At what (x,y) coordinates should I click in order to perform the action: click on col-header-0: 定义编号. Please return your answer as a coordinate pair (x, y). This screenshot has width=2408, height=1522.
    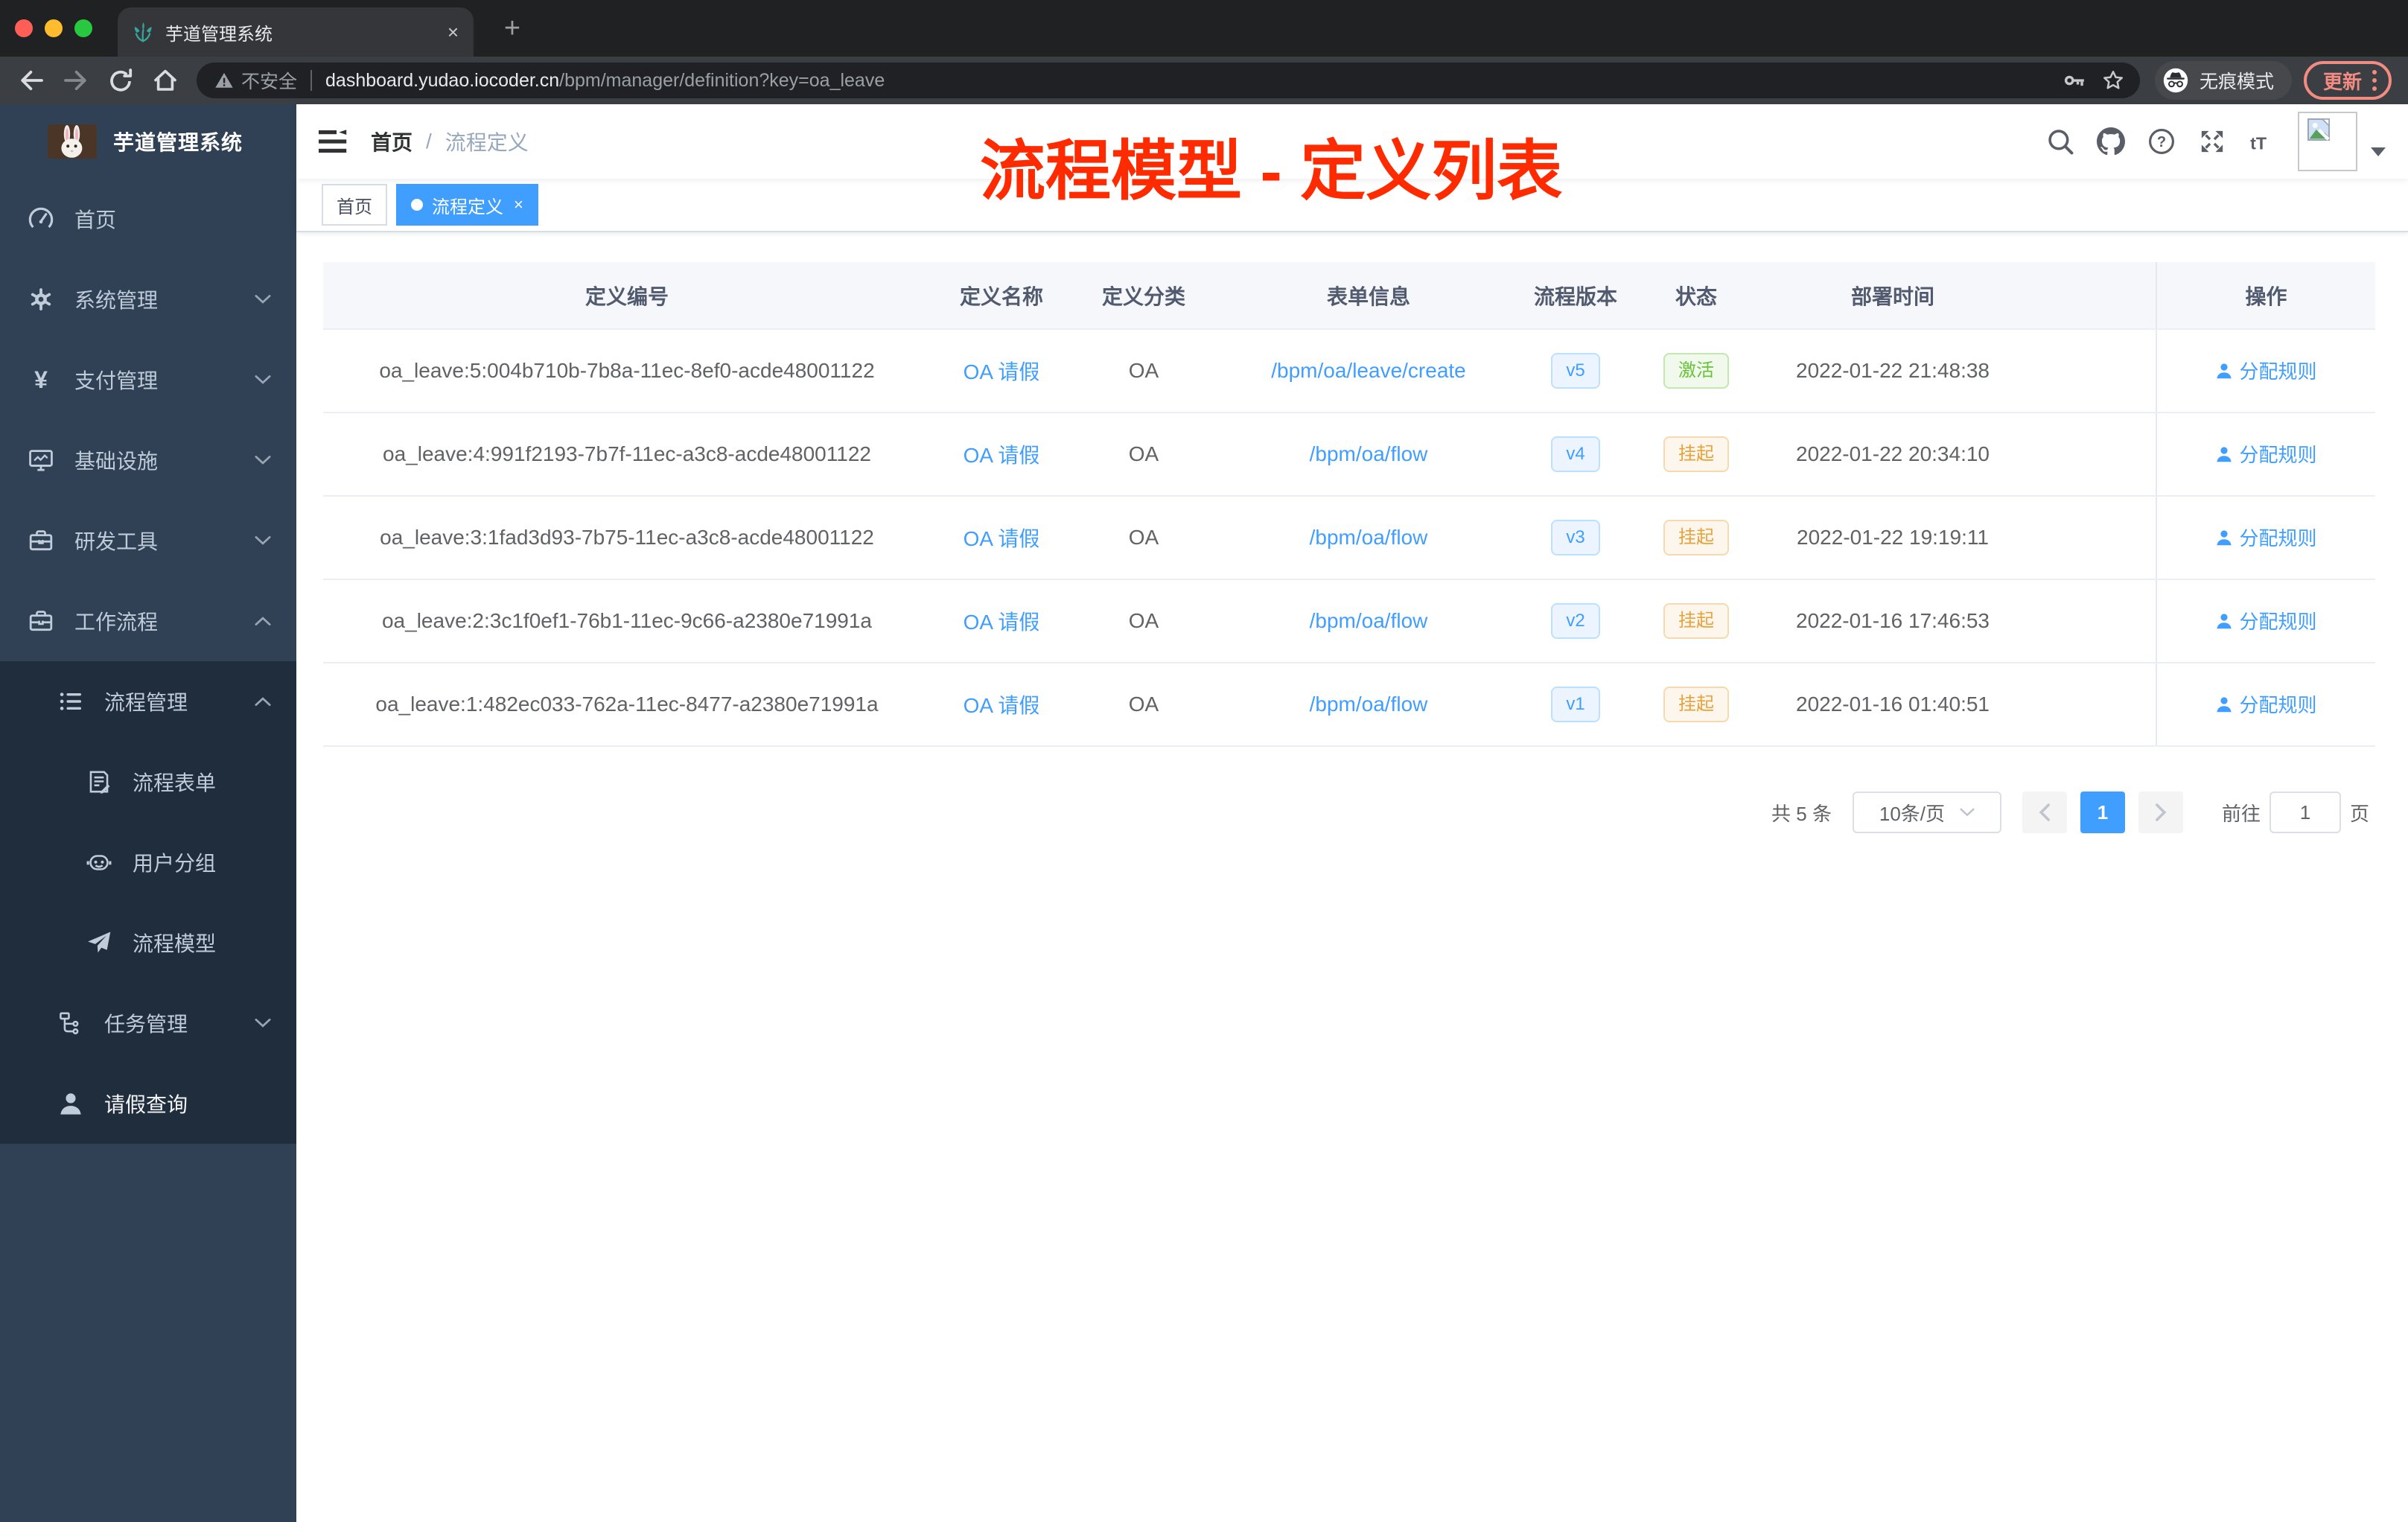
    Looking at the image, I should click on (627, 296).